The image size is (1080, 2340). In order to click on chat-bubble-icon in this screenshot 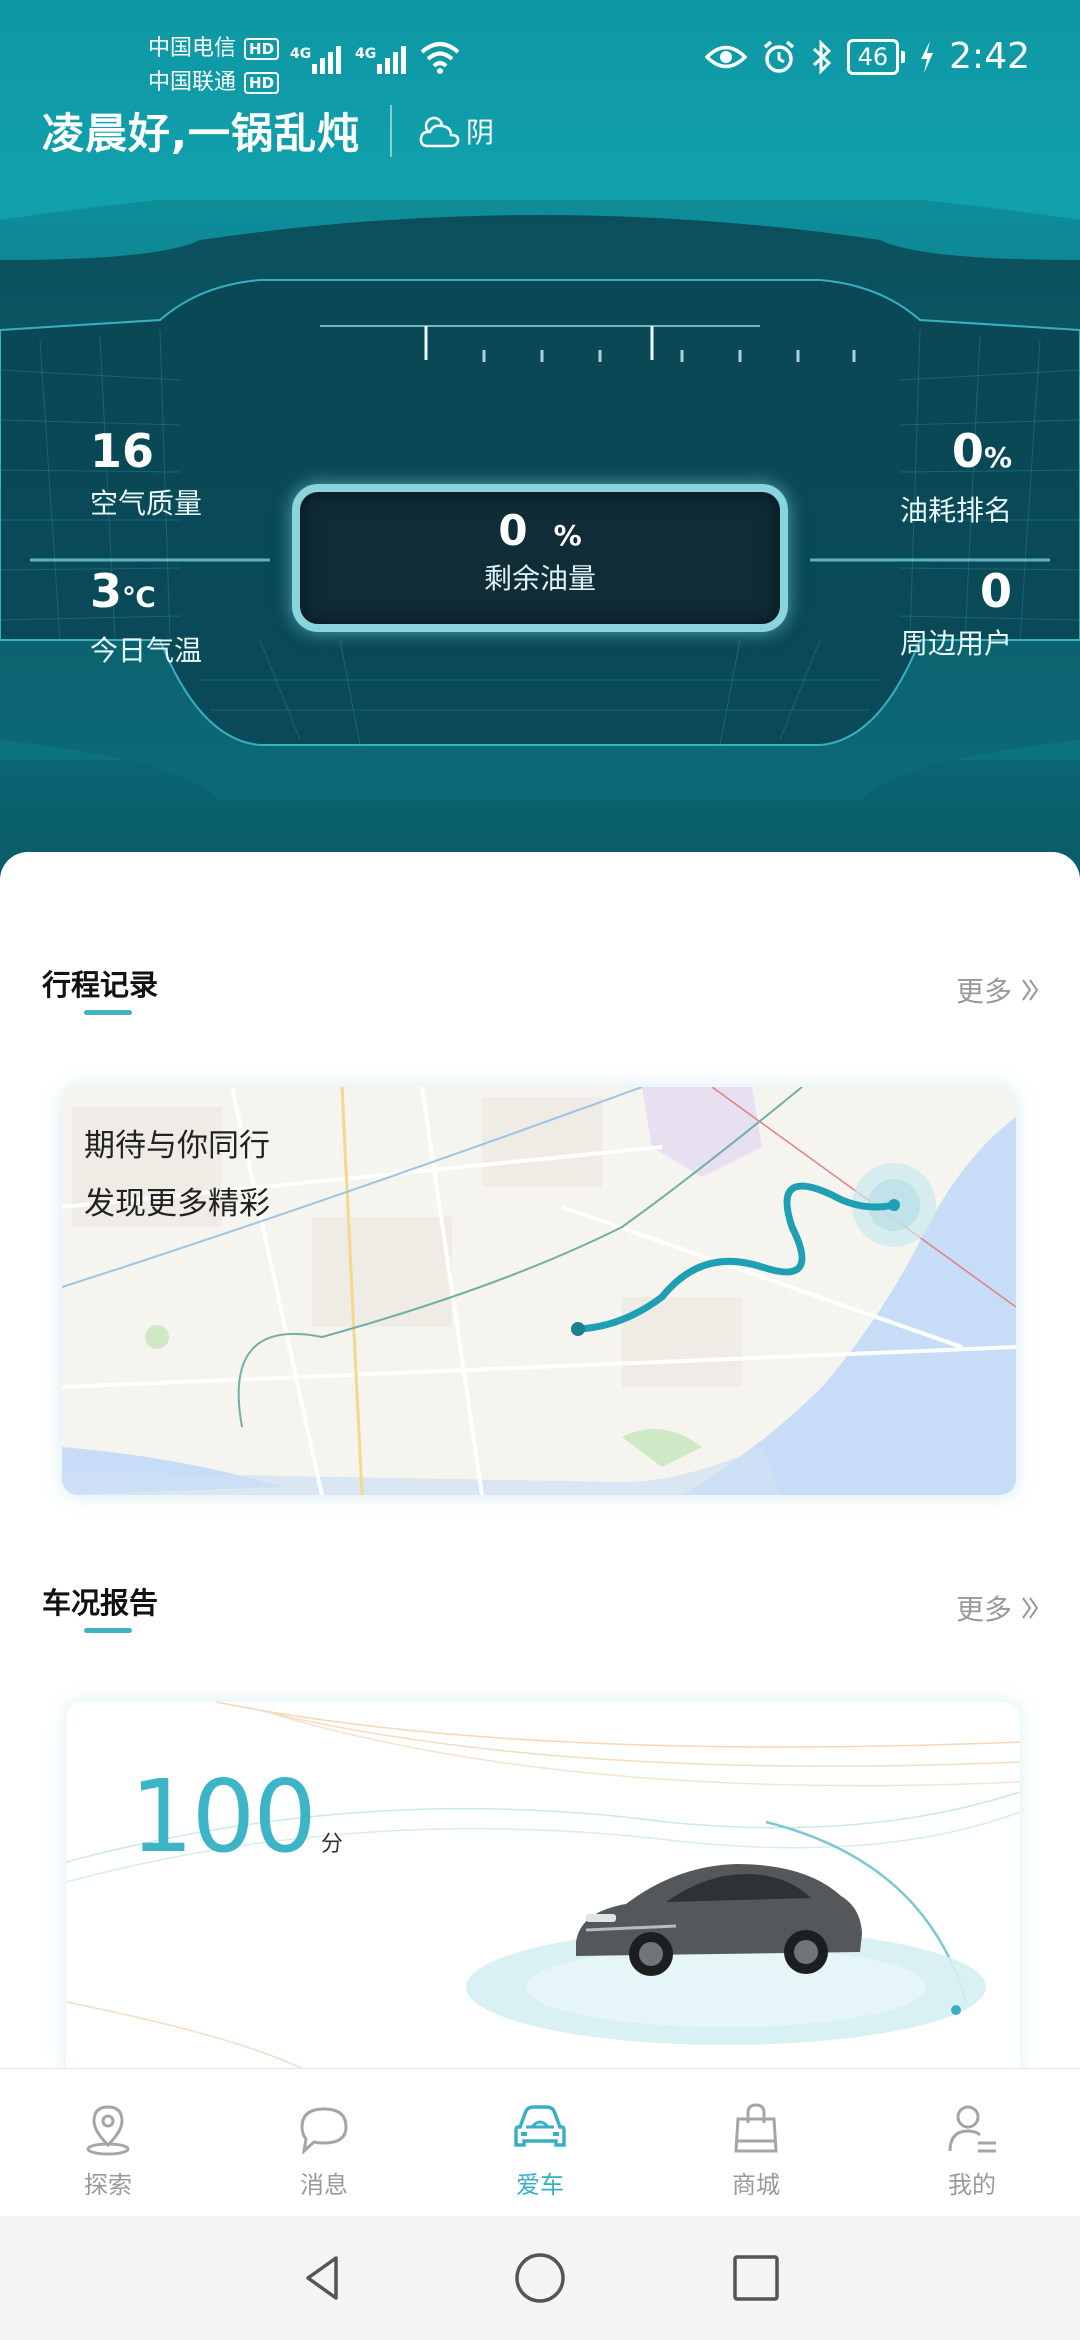, I will do `click(324, 2131)`.